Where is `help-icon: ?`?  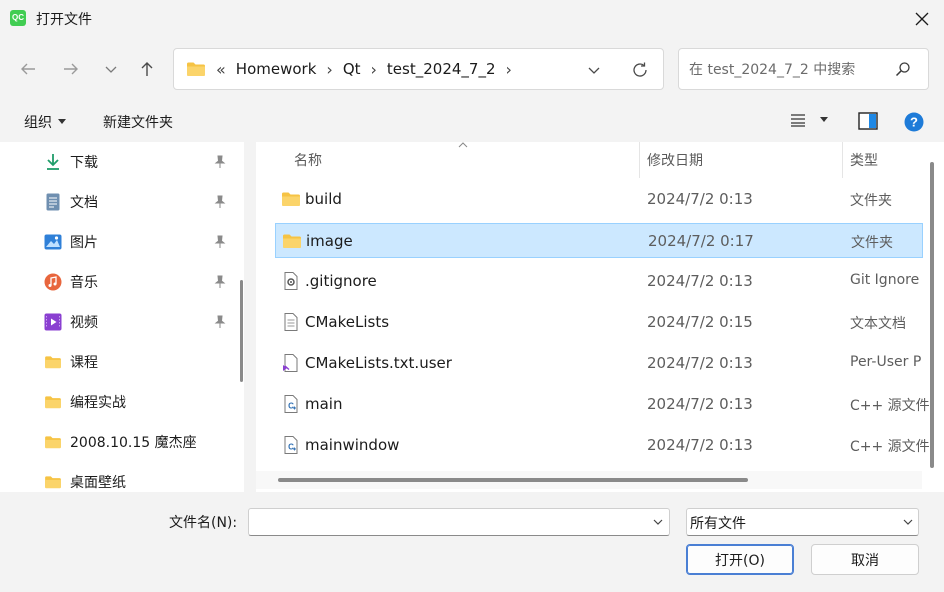
help-icon: ? is located at coordinates (914, 122).